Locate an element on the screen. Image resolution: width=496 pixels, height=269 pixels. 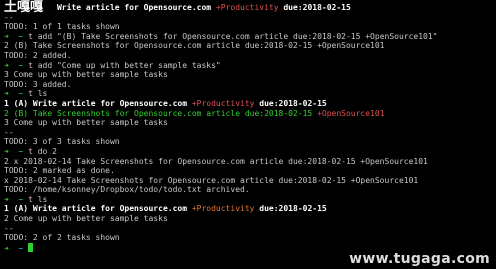
terminal-text: TODO: 2 added. is located at coordinates (38, 55).